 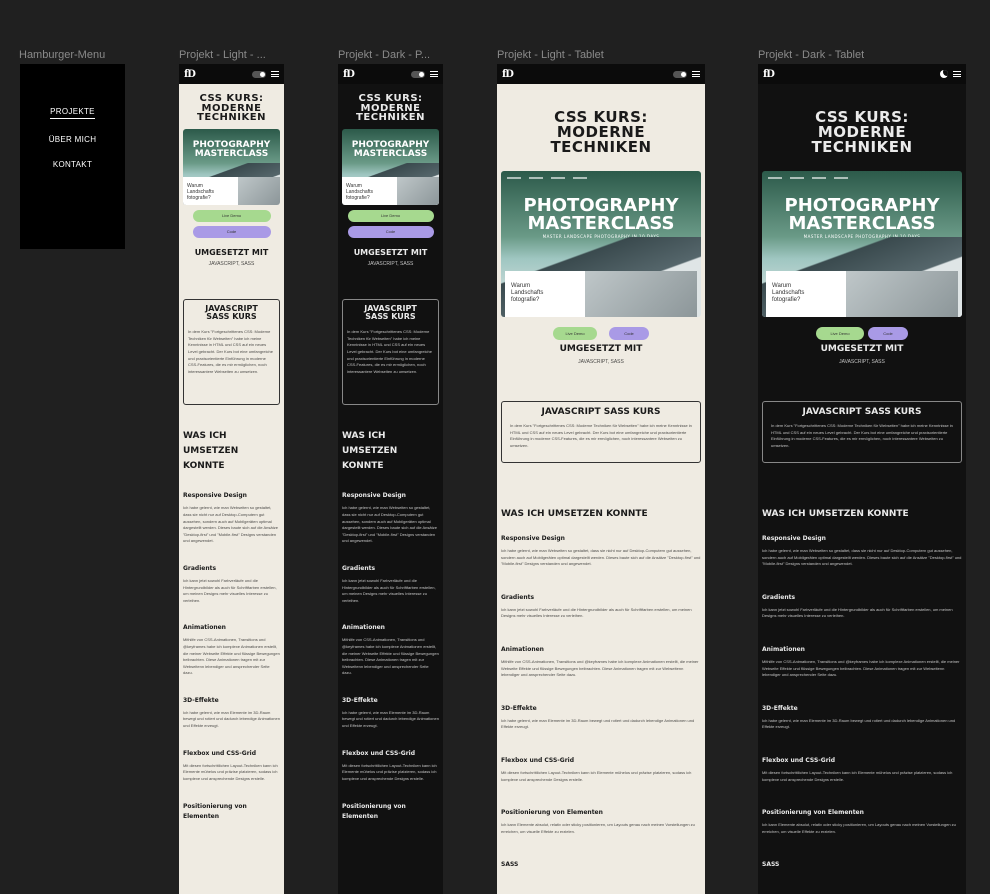 I want to click on hamburger-menu-frame: PROJEKTE ÜBER MICH KONTAKT, so click(x=72, y=156).